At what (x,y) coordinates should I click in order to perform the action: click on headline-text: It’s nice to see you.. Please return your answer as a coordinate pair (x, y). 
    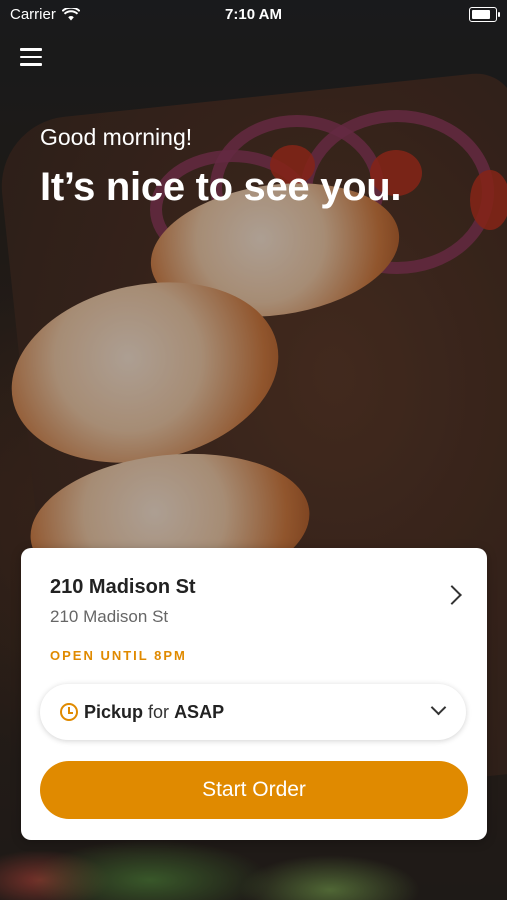
    Looking at the image, I should click on (221, 187).